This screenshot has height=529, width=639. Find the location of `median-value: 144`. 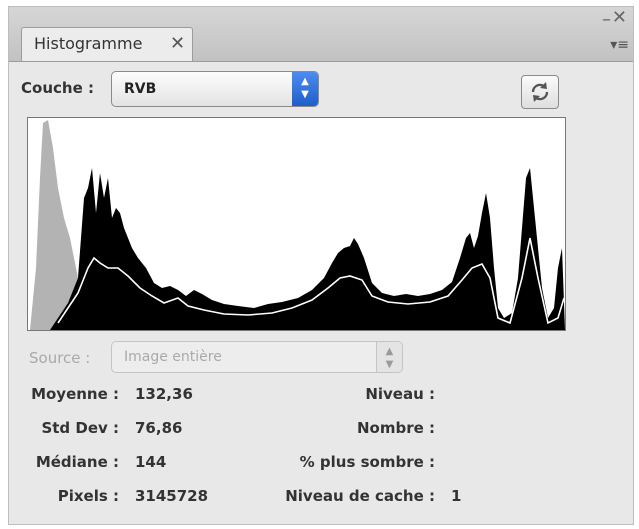

median-value: 144 is located at coordinates (151, 462).